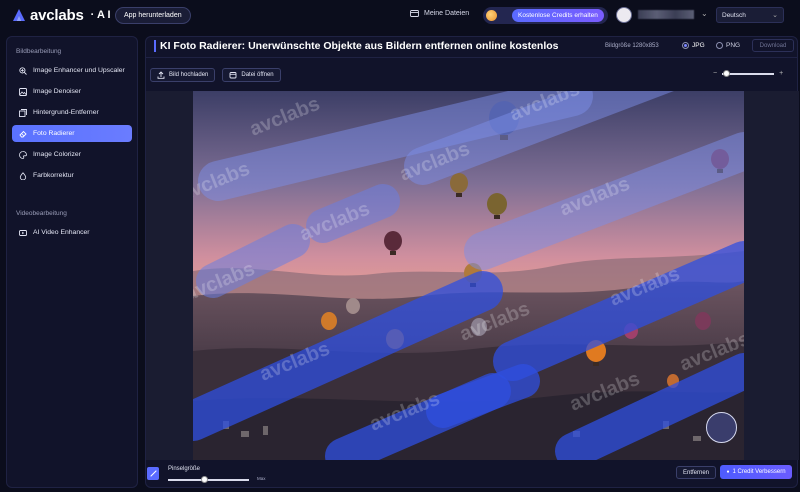 This screenshot has height=492, width=800. What do you see at coordinates (54, 133) in the screenshot?
I see `sidebar-item-label: Foto Radierer` at bounding box center [54, 133].